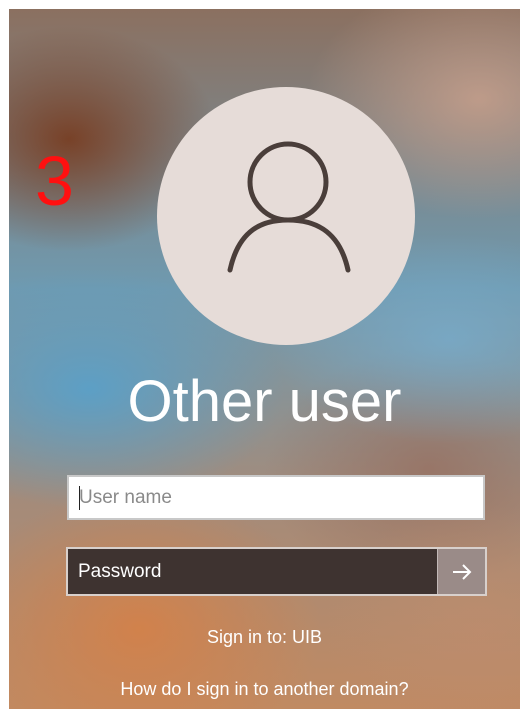  I want to click on another-domain-link: How do I sign in to another domain?, so click(264, 689).